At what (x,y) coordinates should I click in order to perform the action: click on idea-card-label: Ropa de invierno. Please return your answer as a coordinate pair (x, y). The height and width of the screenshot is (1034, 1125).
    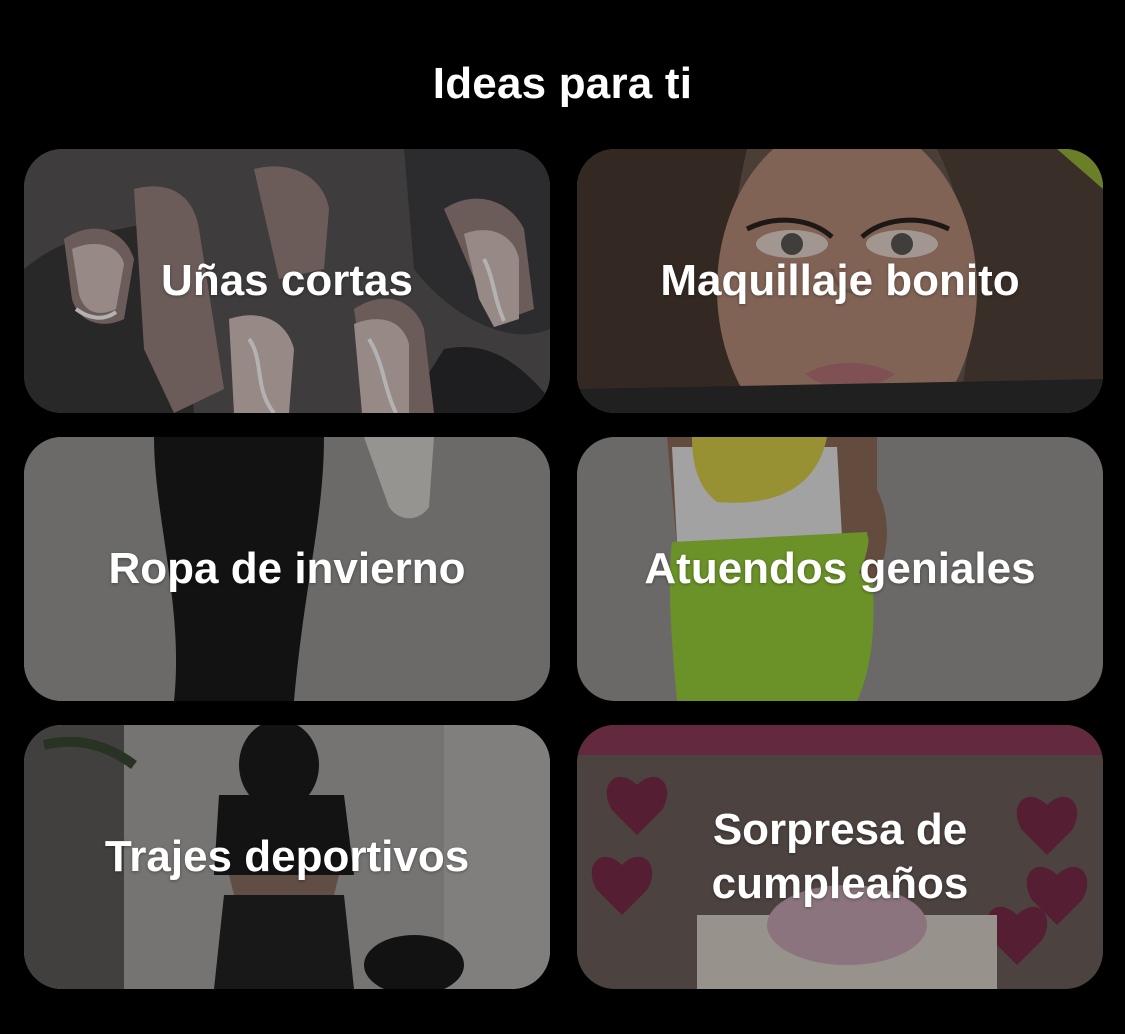
    Looking at the image, I should click on (287, 569).